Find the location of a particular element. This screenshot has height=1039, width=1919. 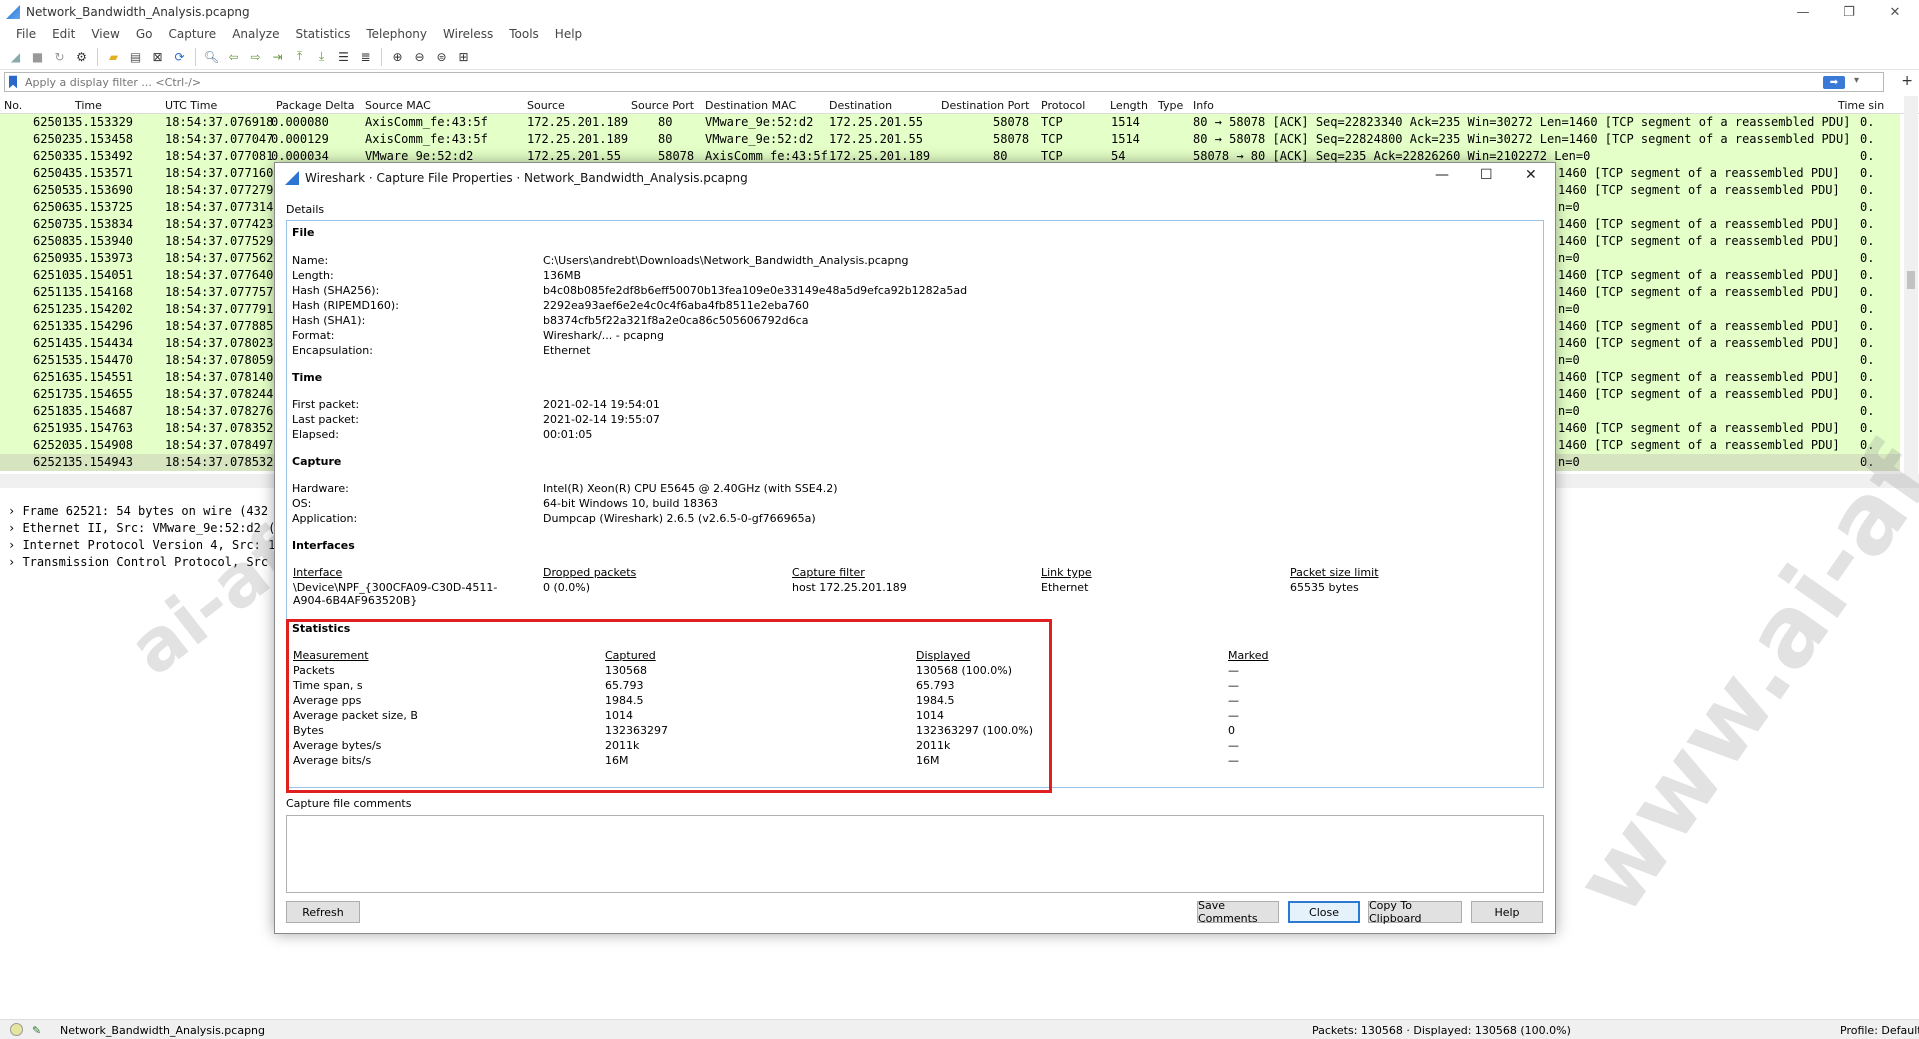

close-window-icon: ✕ is located at coordinates (1895, 12).